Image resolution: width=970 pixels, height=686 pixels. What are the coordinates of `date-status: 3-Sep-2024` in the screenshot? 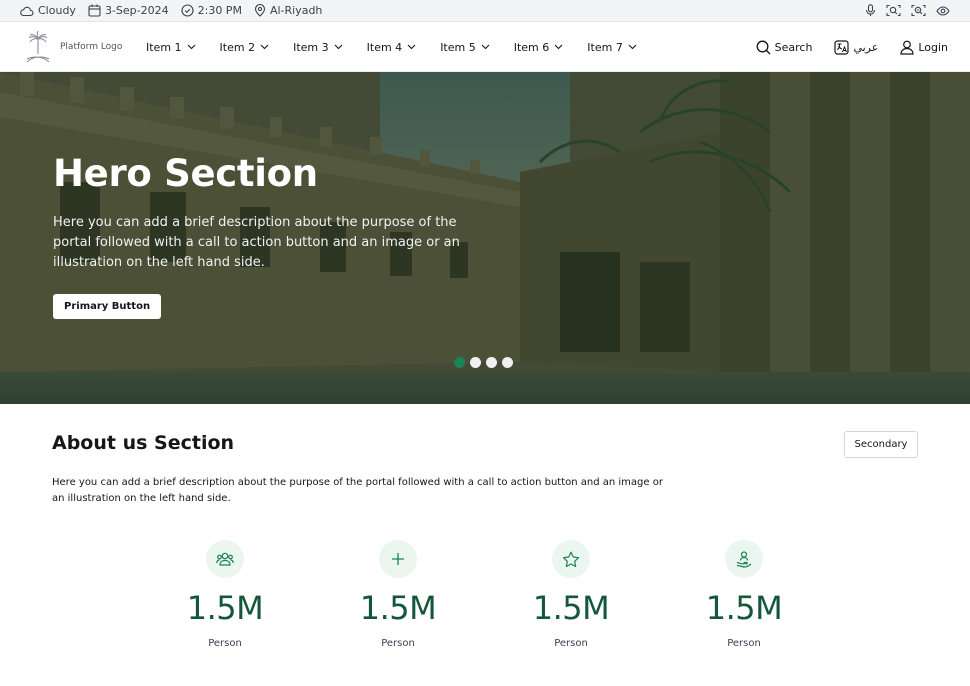 It's located at (128, 10).